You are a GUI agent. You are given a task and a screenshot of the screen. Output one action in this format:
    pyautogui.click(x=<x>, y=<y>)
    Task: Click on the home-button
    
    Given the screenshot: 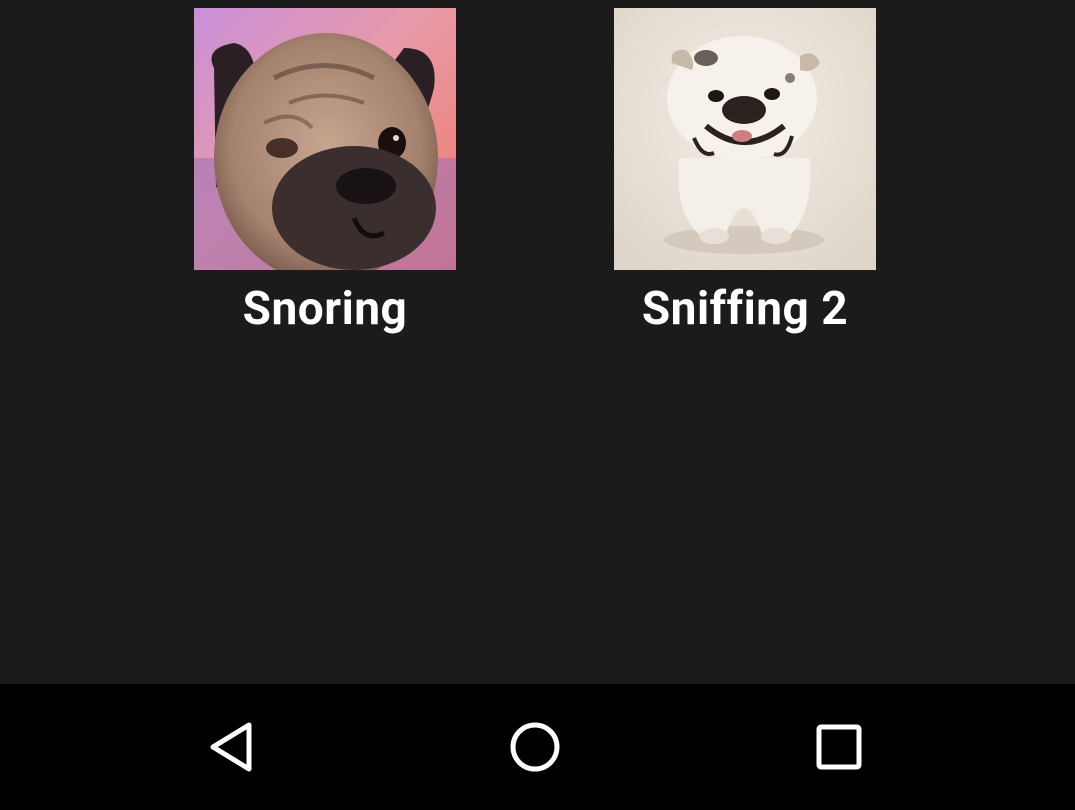 What is the action you would take?
    pyautogui.click(x=535, y=747)
    